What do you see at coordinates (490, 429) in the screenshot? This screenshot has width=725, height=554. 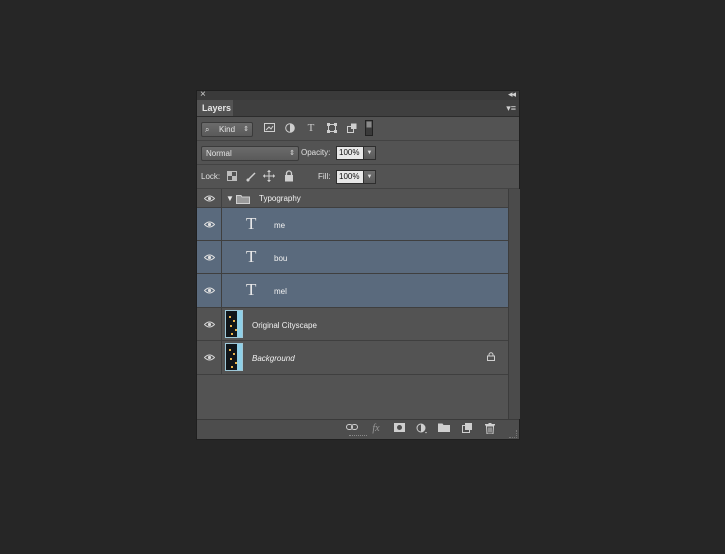 I see `trash-icon` at bounding box center [490, 429].